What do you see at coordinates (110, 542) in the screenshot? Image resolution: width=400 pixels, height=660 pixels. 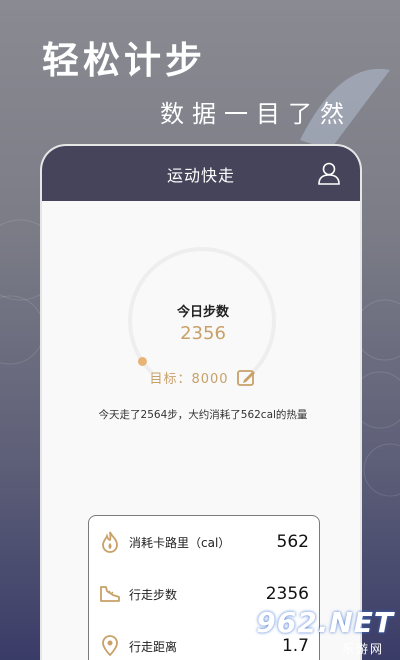 I see `fire-icon` at bounding box center [110, 542].